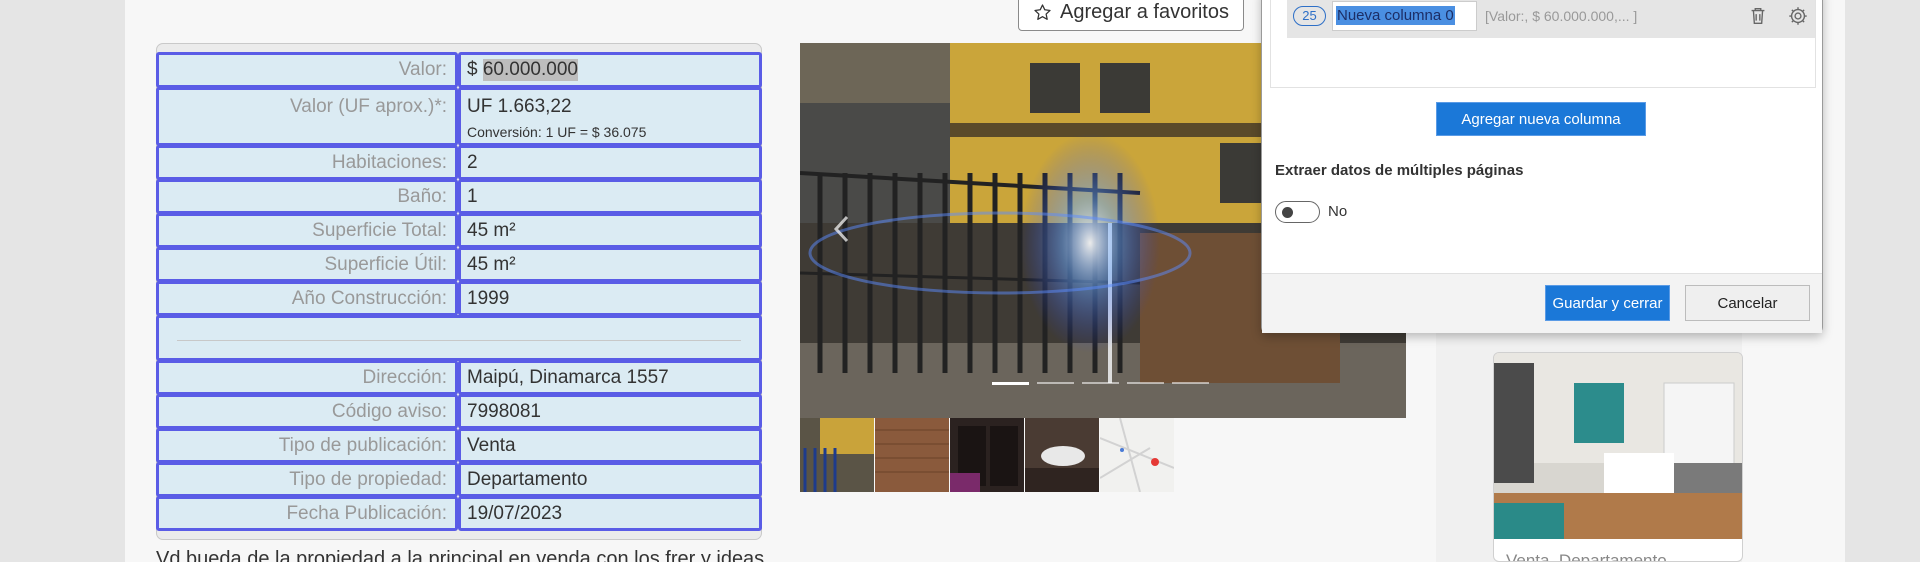  I want to click on gear-icon, so click(1798, 16).